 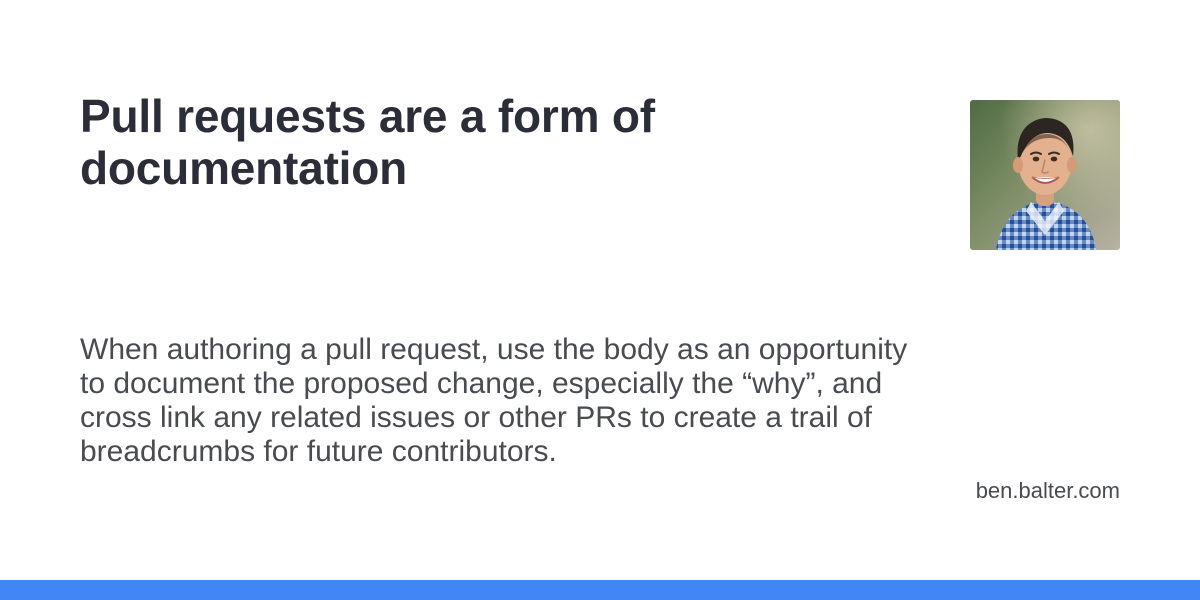 I want to click on accent-bottom-bar, so click(x=600, y=590).